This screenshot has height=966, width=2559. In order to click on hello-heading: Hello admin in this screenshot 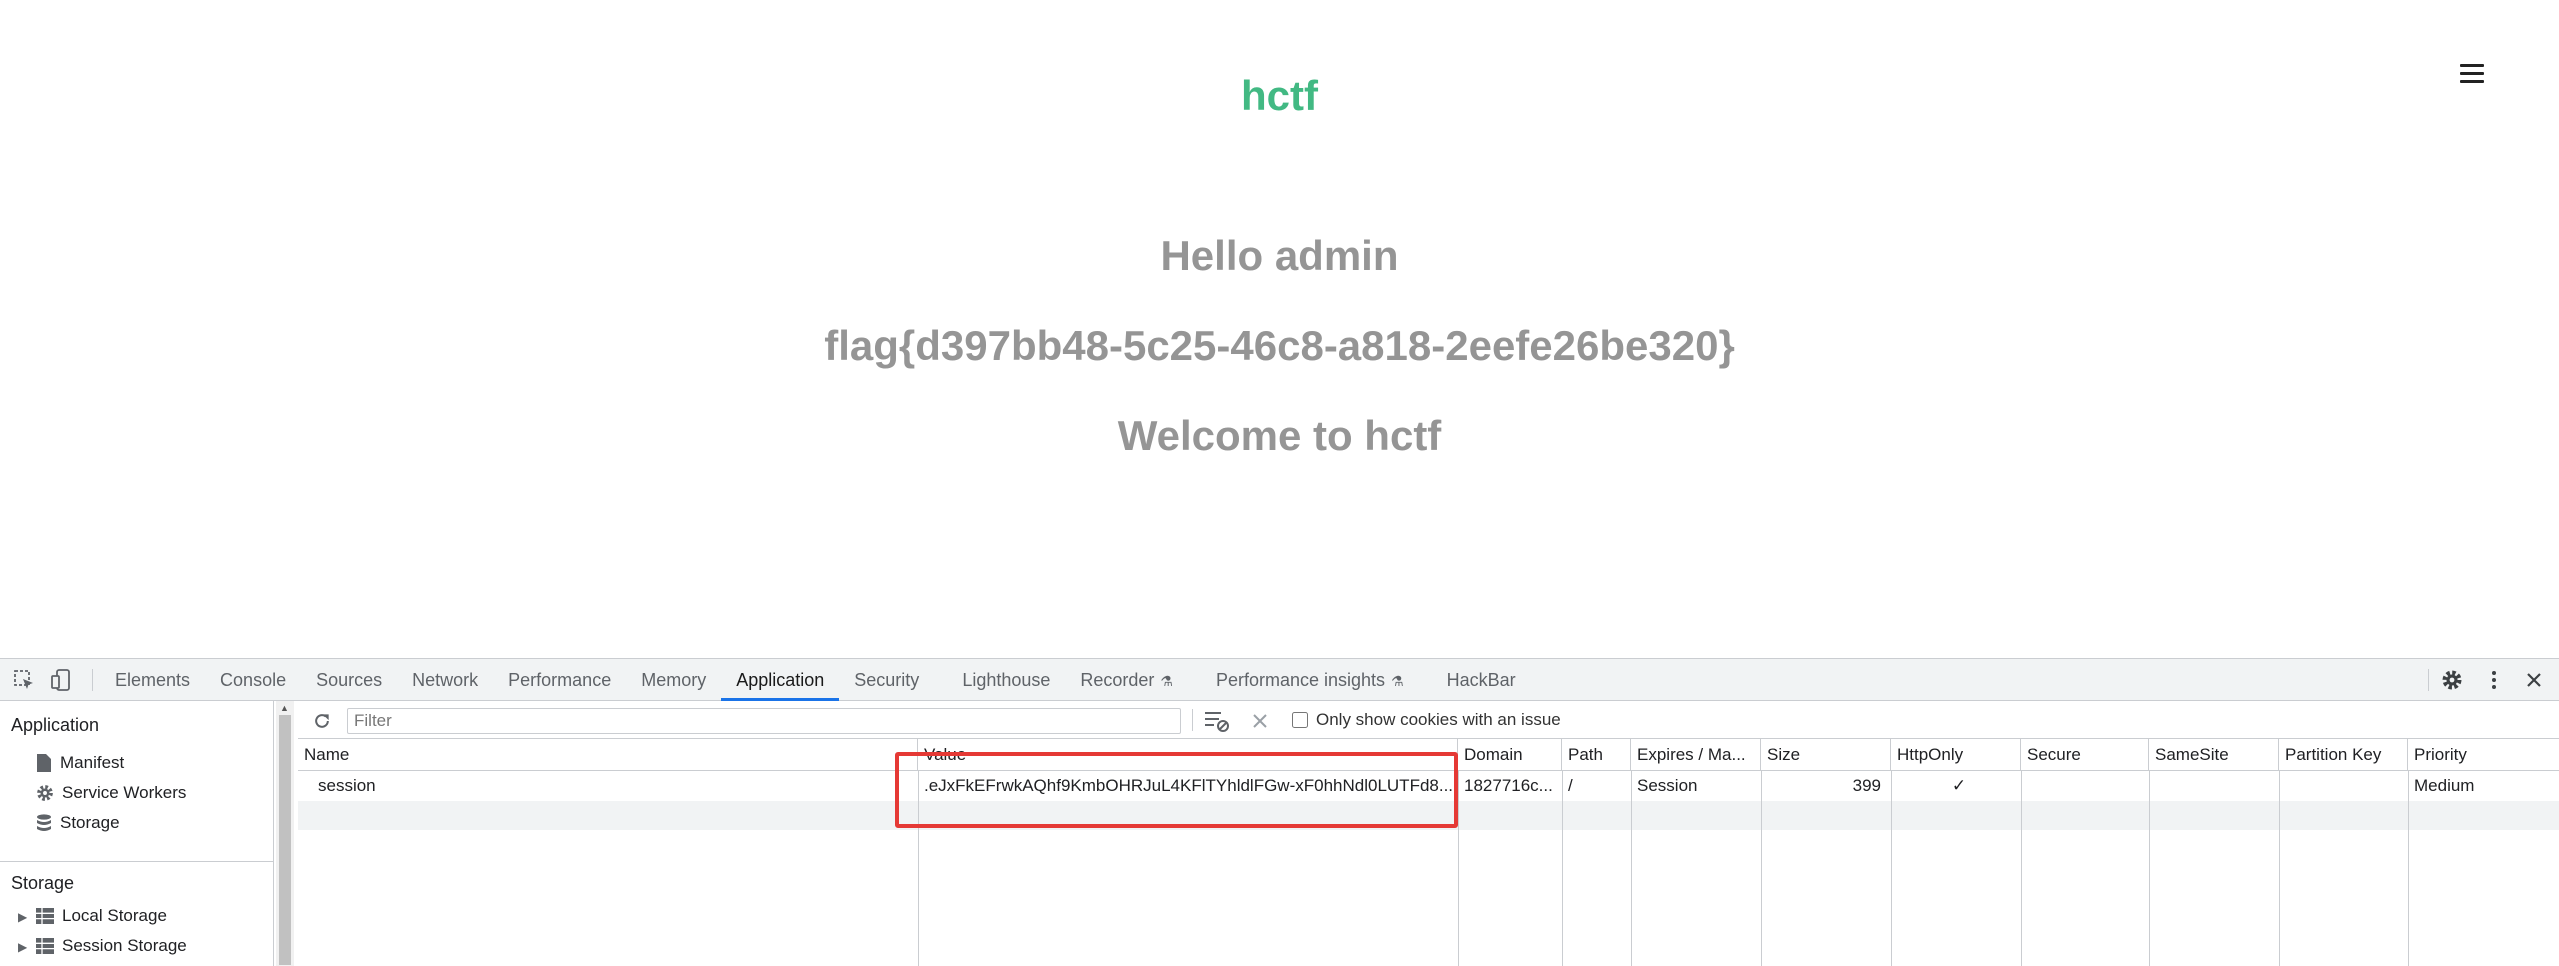, I will do `click(1279, 255)`.